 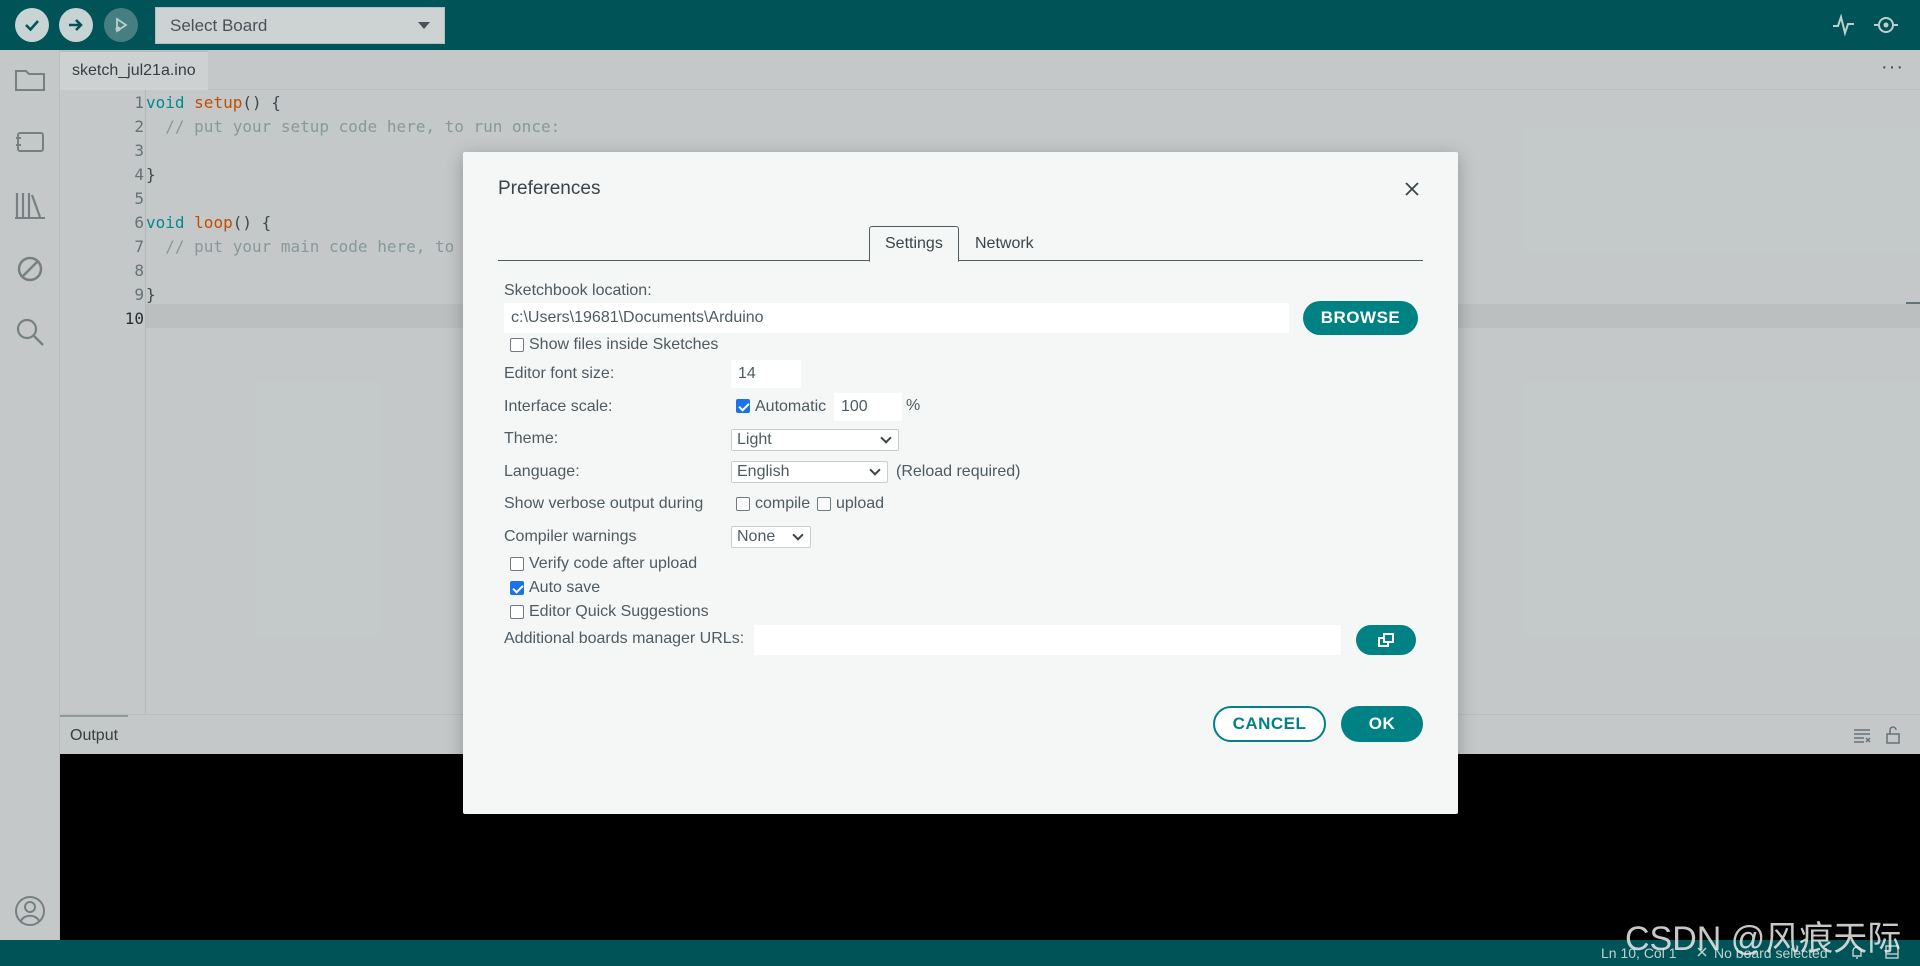 I want to click on automatic-label: Automatic, so click(x=791, y=406).